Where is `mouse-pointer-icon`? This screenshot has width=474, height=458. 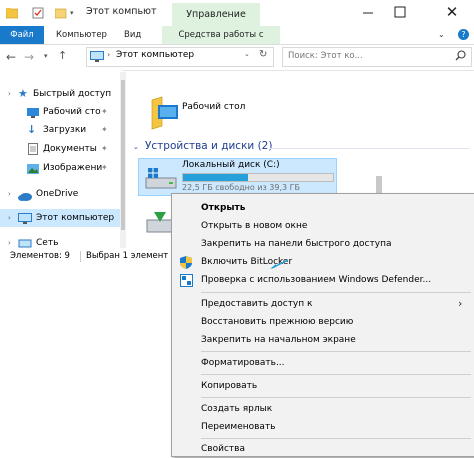
mouse-pointer-icon is located at coordinates (278, 269).